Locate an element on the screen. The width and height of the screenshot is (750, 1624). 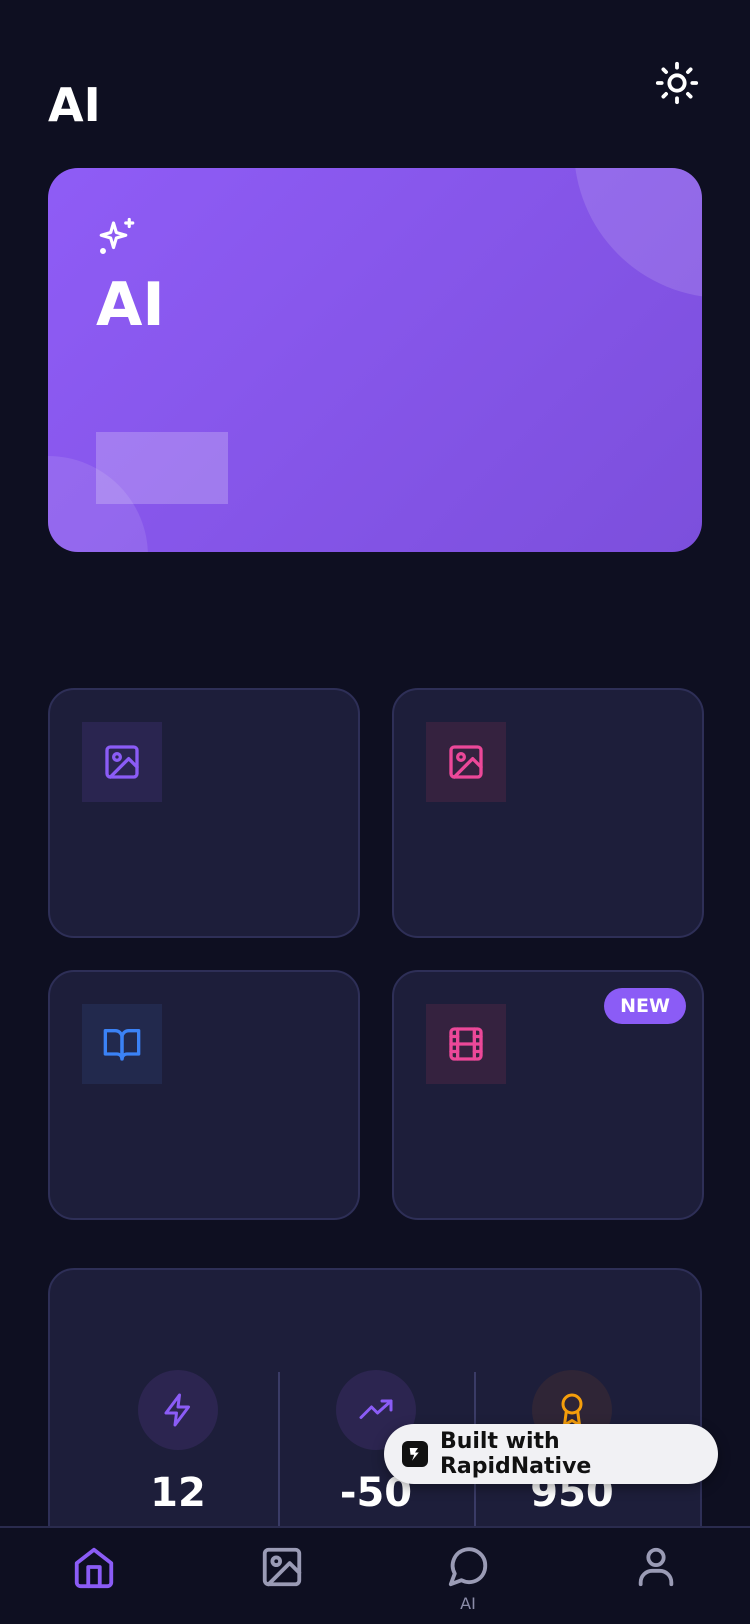
stat-icon-circle is located at coordinates (178, 1410).